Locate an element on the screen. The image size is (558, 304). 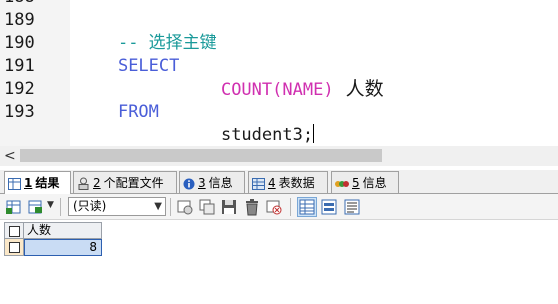
line-number: 189 is located at coordinates (19, 20).